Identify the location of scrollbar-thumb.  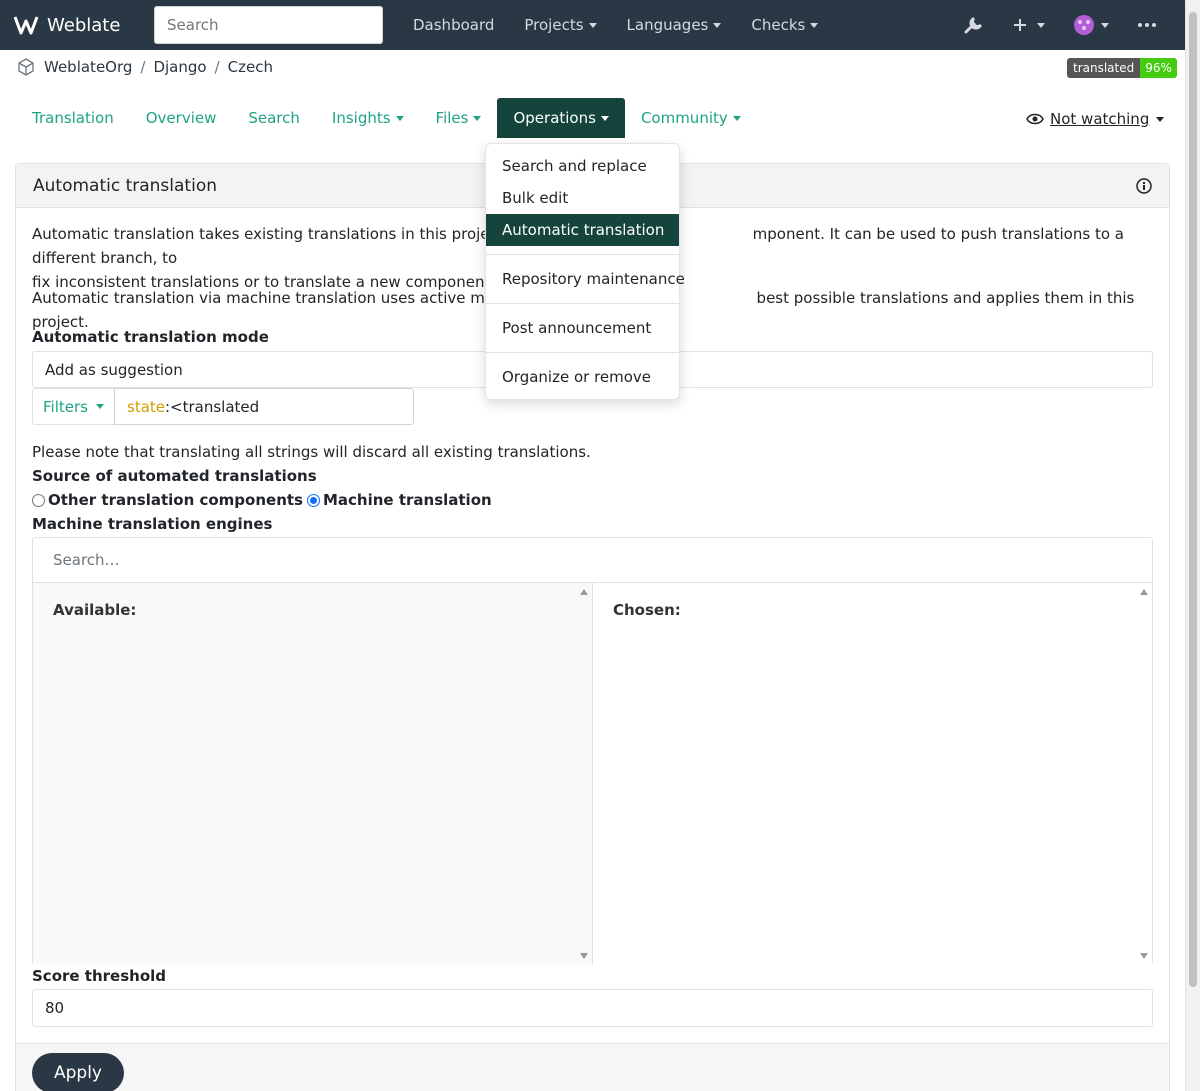
(1193, 499).